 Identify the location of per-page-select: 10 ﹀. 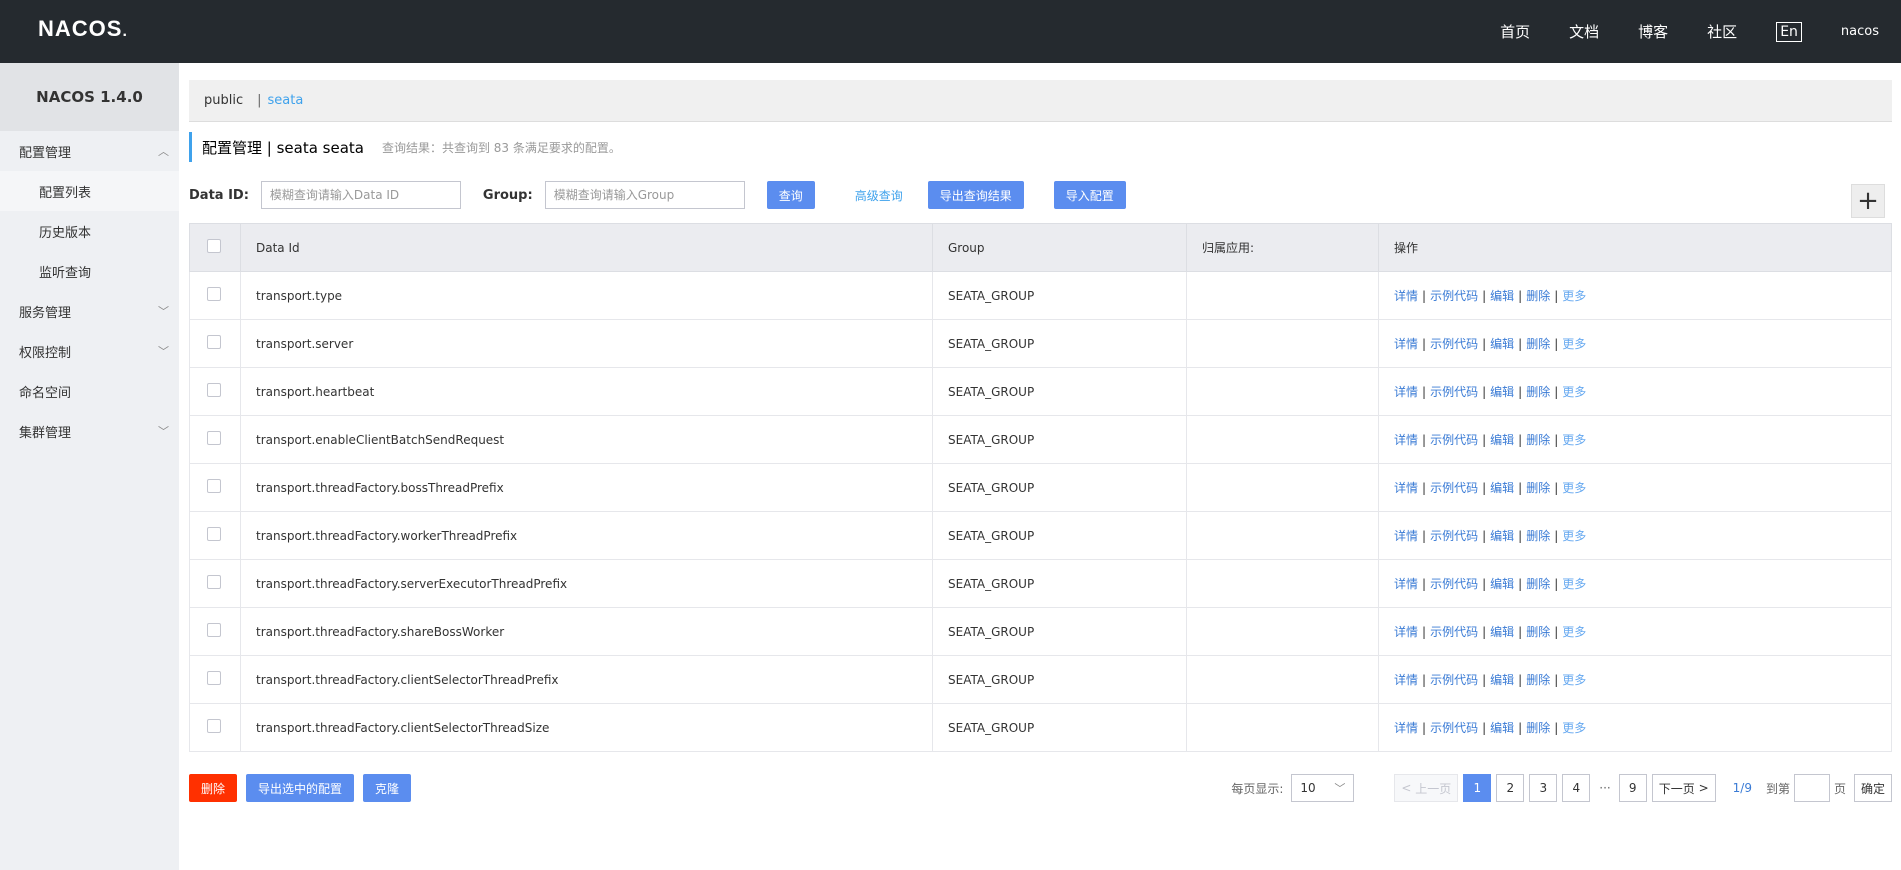
(1323, 788).